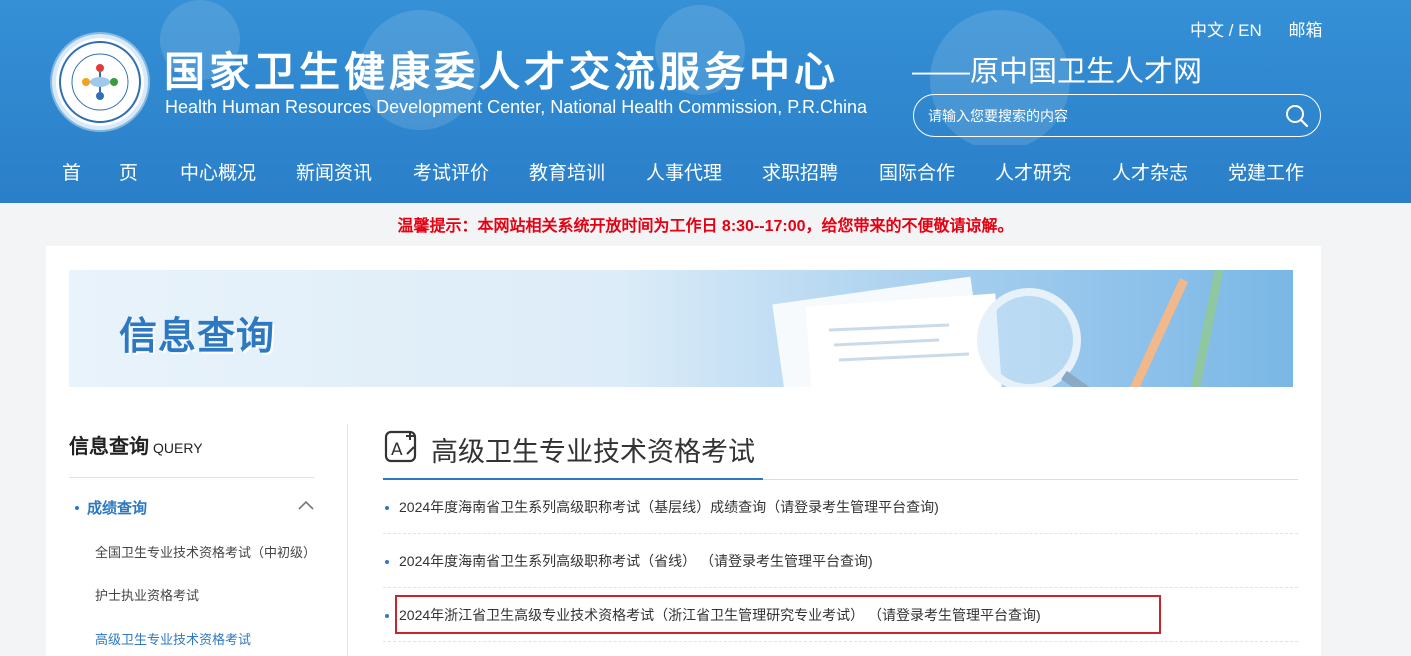 Image resolution: width=1411 pixels, height=656 pixels. I want to click on nav-item-magazine: 人才杂志, so click(1150, 171).